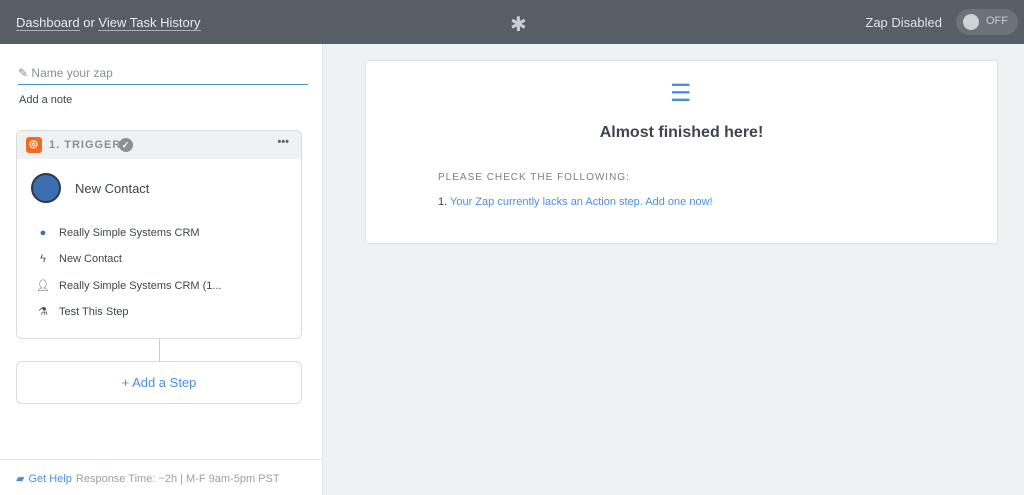  What do you see at coordinates (159, 145) in the screenshot?
I see `trigger-header: ◎ 1. TRIGGER ✓ •••` at bounding box center [159, 145].